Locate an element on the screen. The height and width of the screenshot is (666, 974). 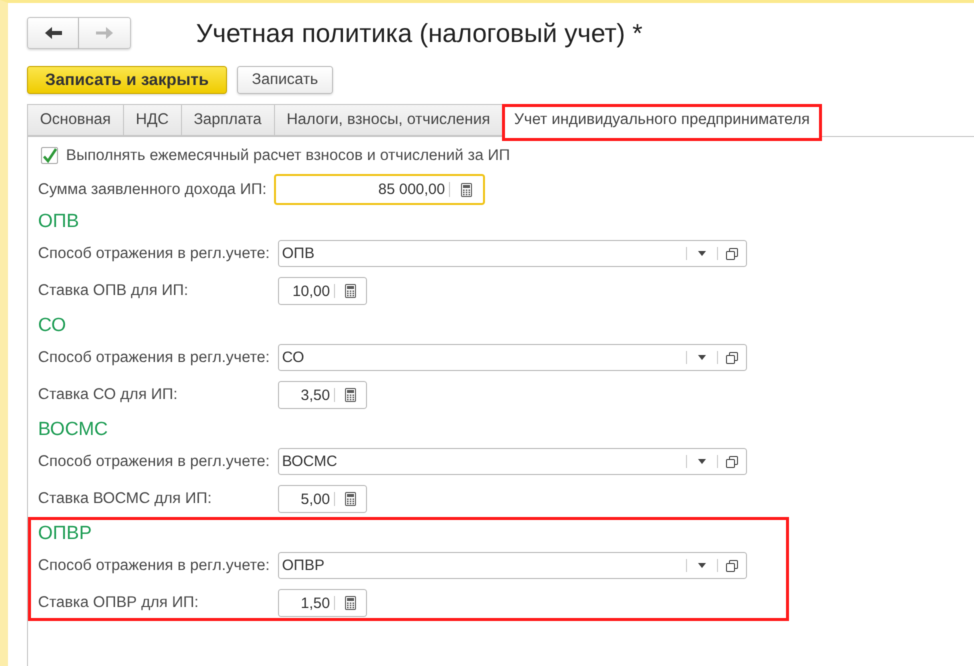
window-title: Учетная политика (налоговый учет) * is located at coordinates (419, 33).